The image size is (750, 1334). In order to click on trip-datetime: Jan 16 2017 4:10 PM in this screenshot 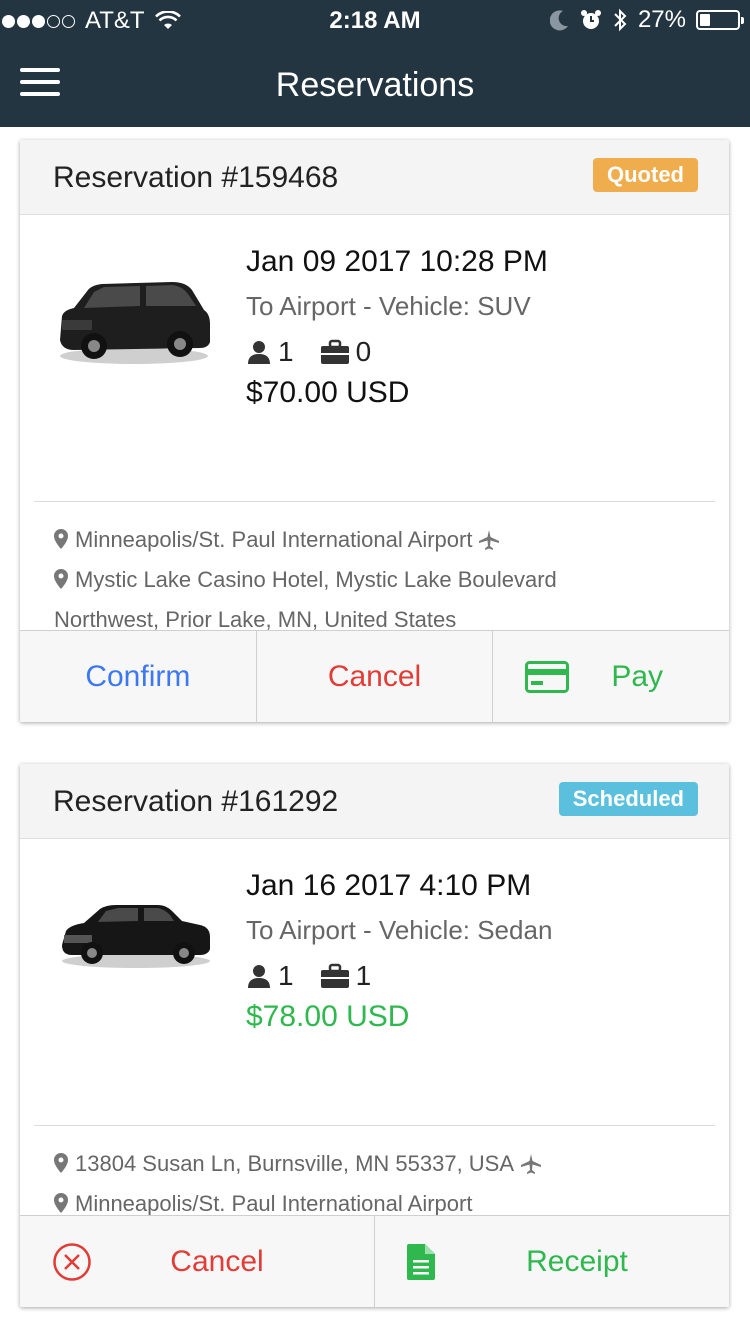, I will do `click(389, 885)`.